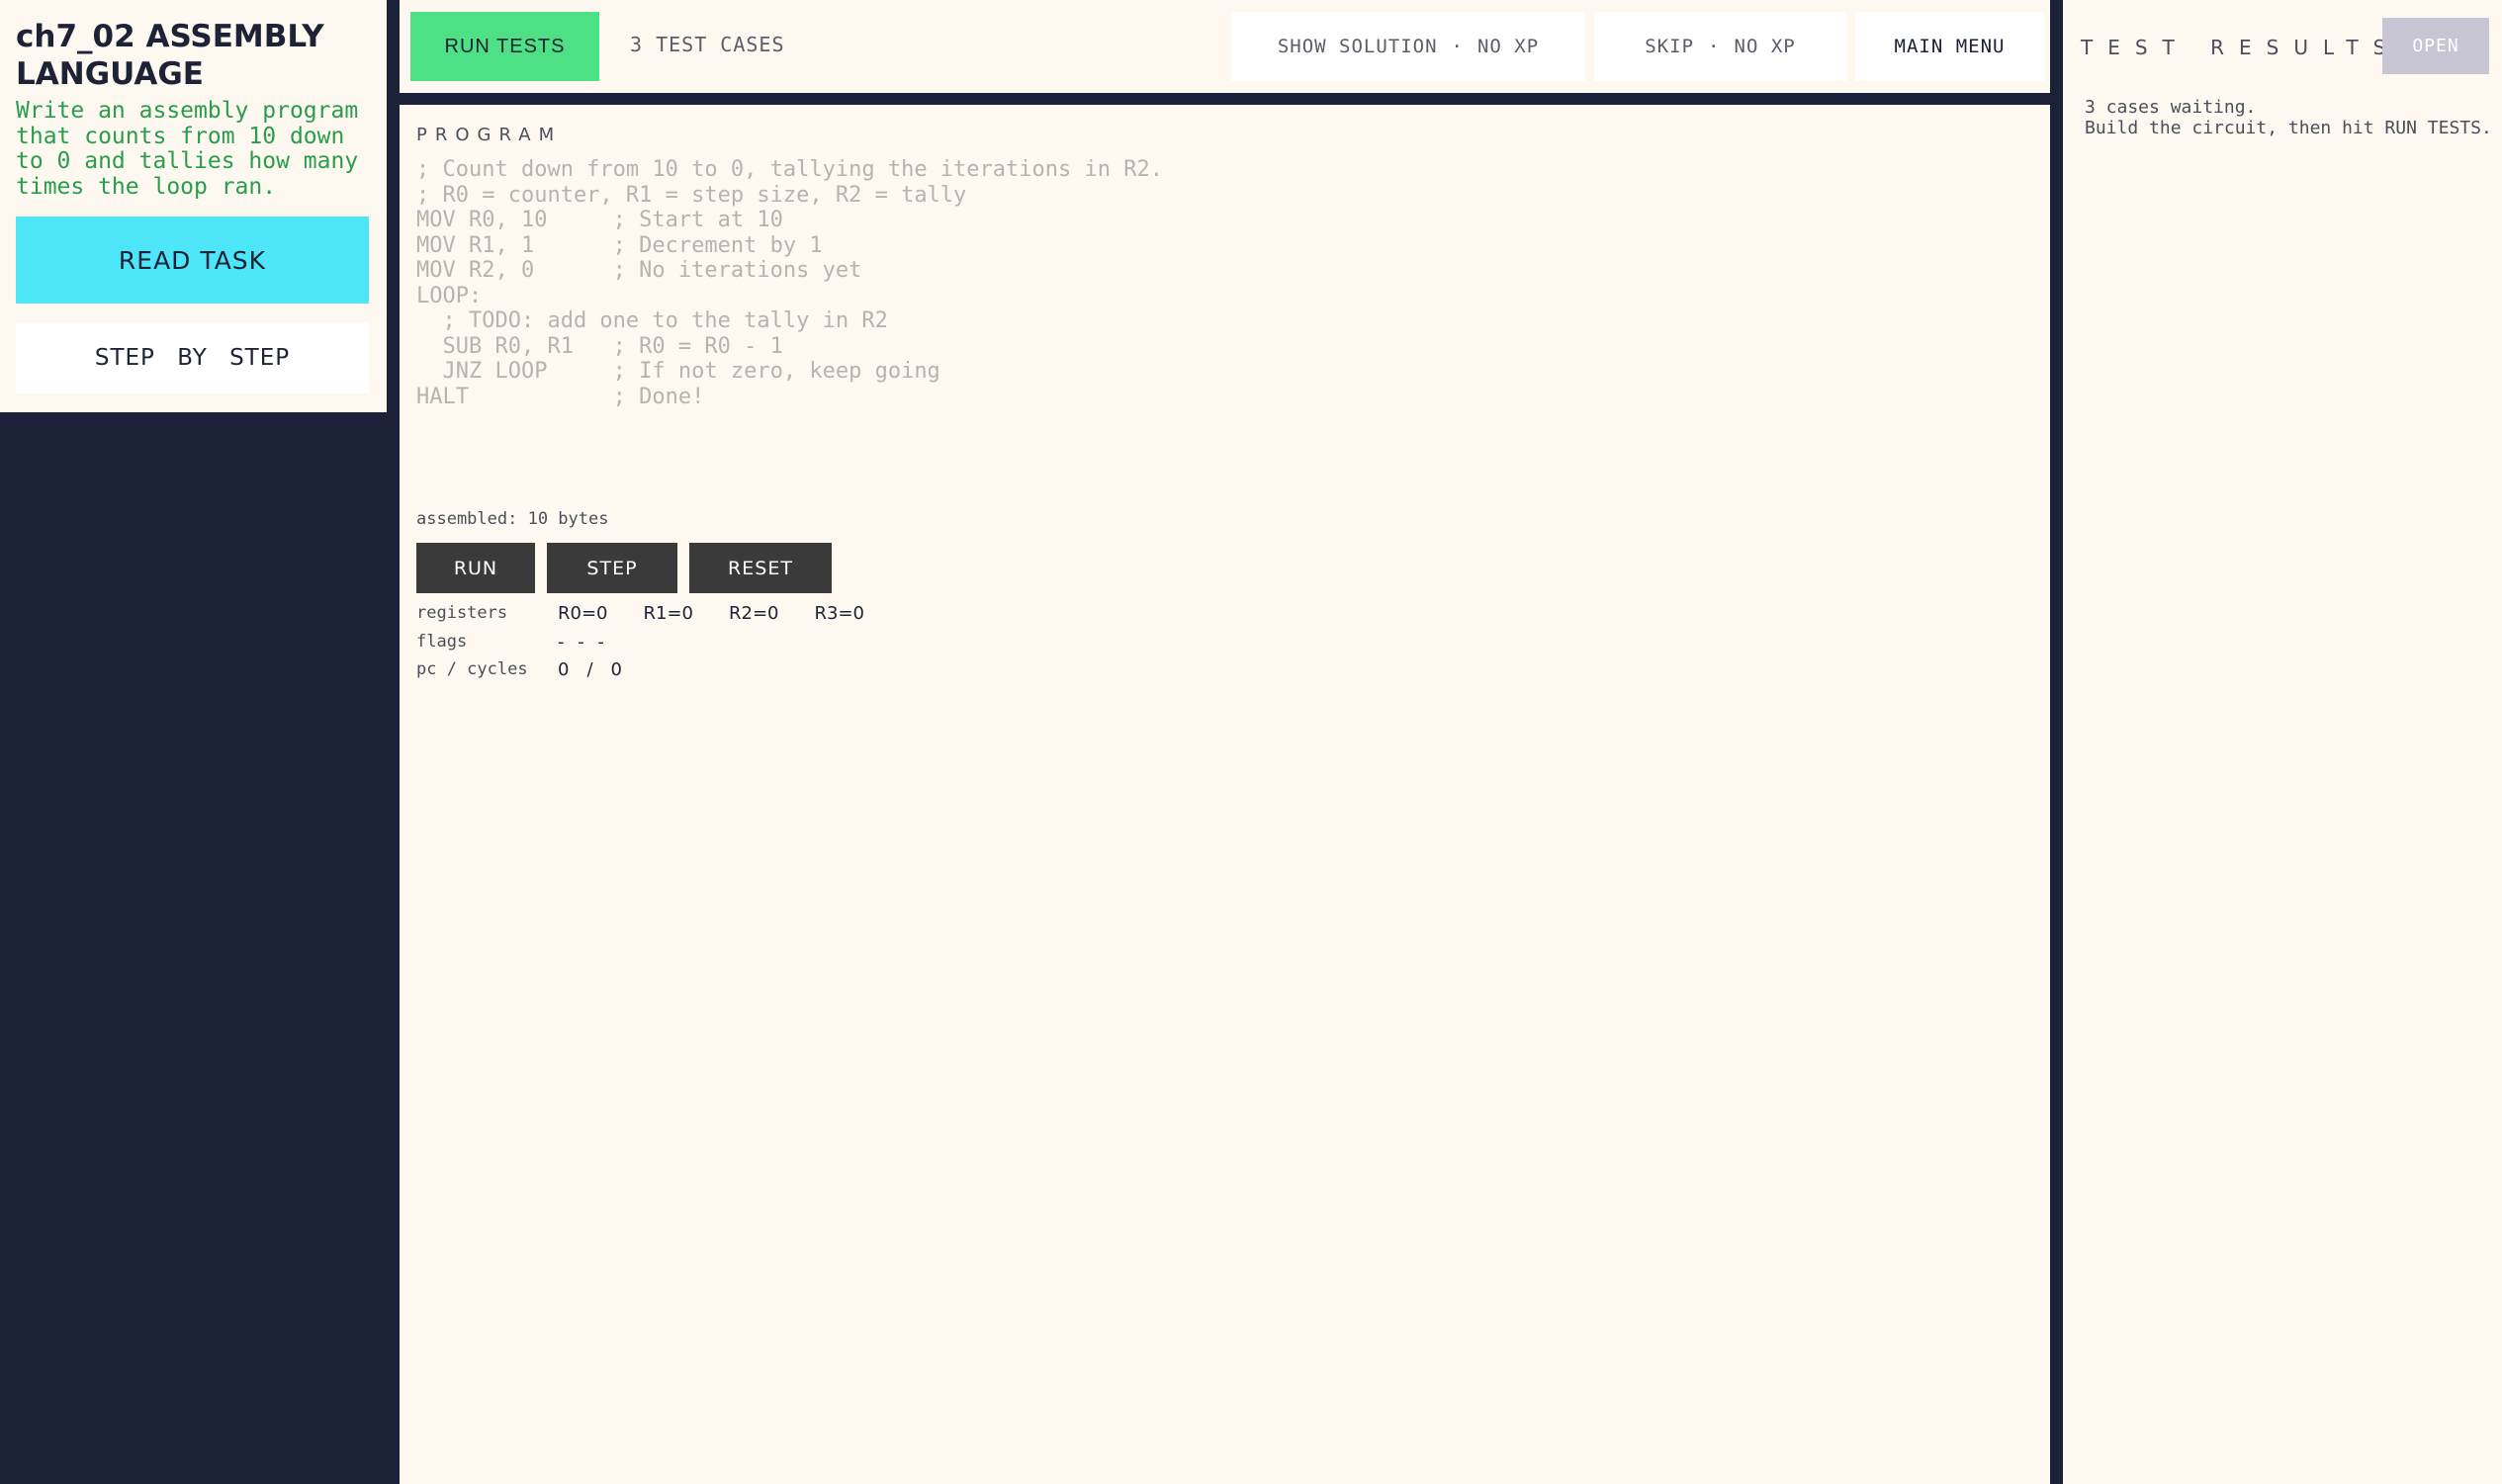 The height and width of the screenshot is (1484, 2502). Describe the element at coordinates (839, 613) in the screenshot. I see `register-r3: R3=0` at that location.